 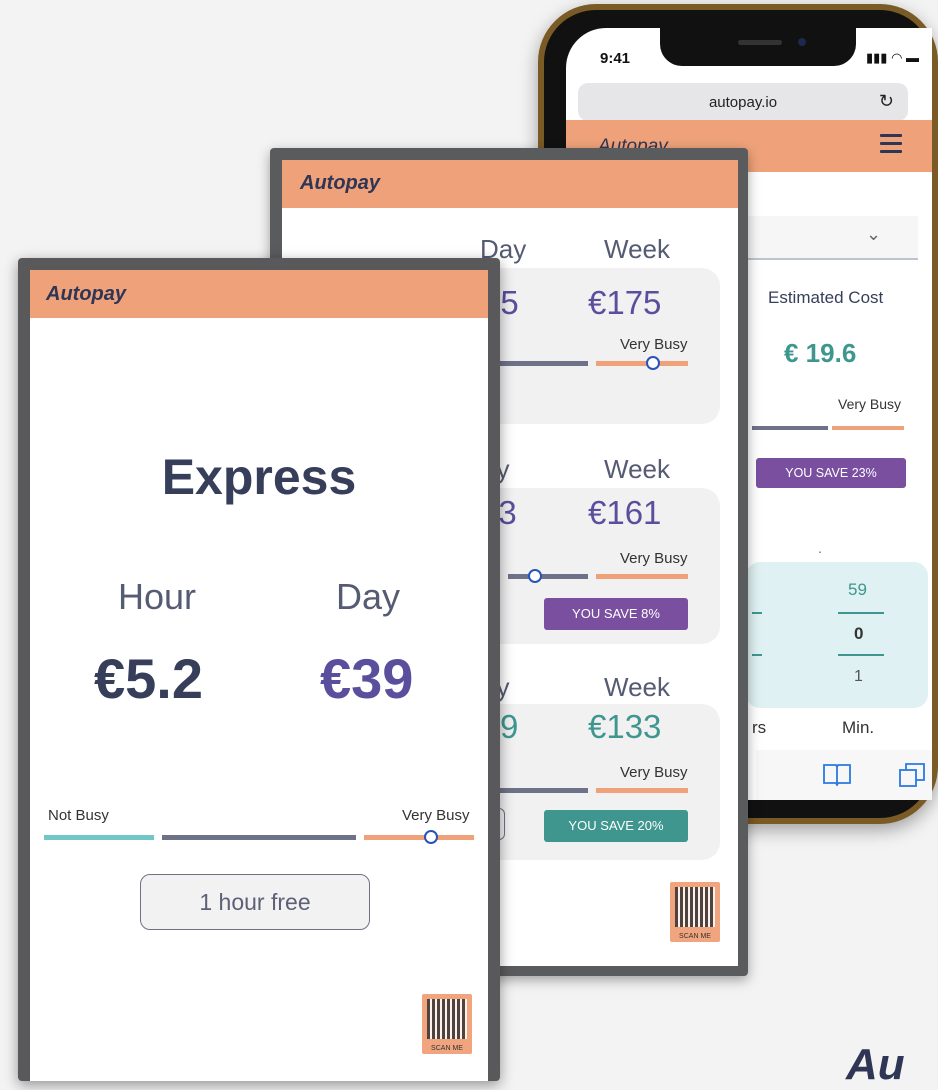 I want to click on busy-bar-low, so click(x=99, y=837).